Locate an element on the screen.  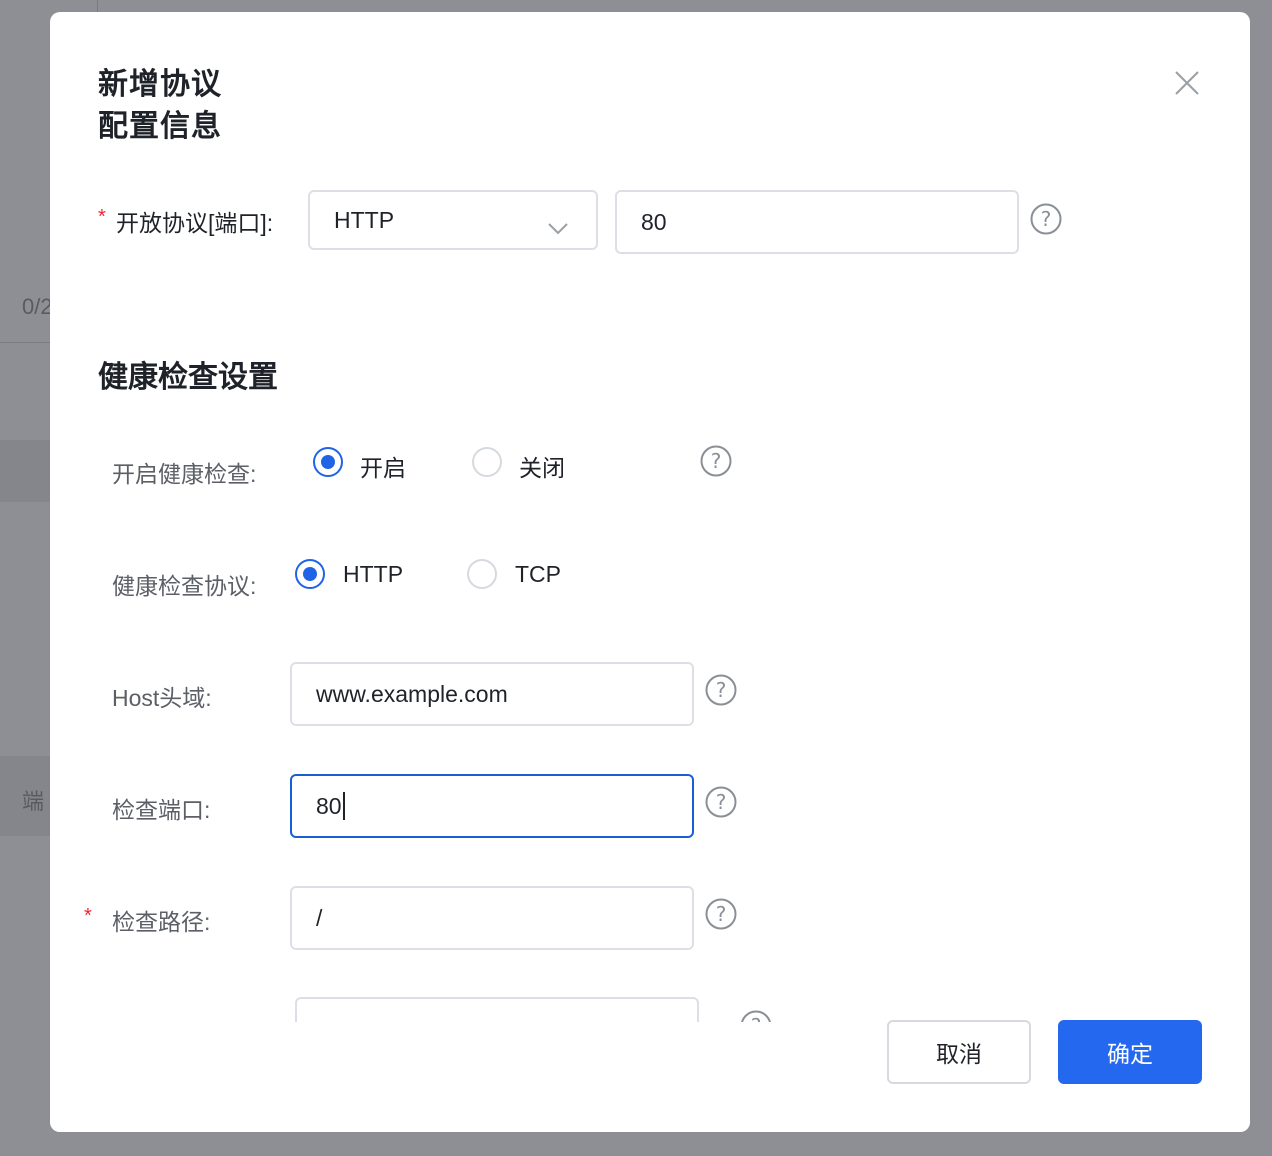
health-enable-label: 开启健康检查: is located at coordinates (184, 474).